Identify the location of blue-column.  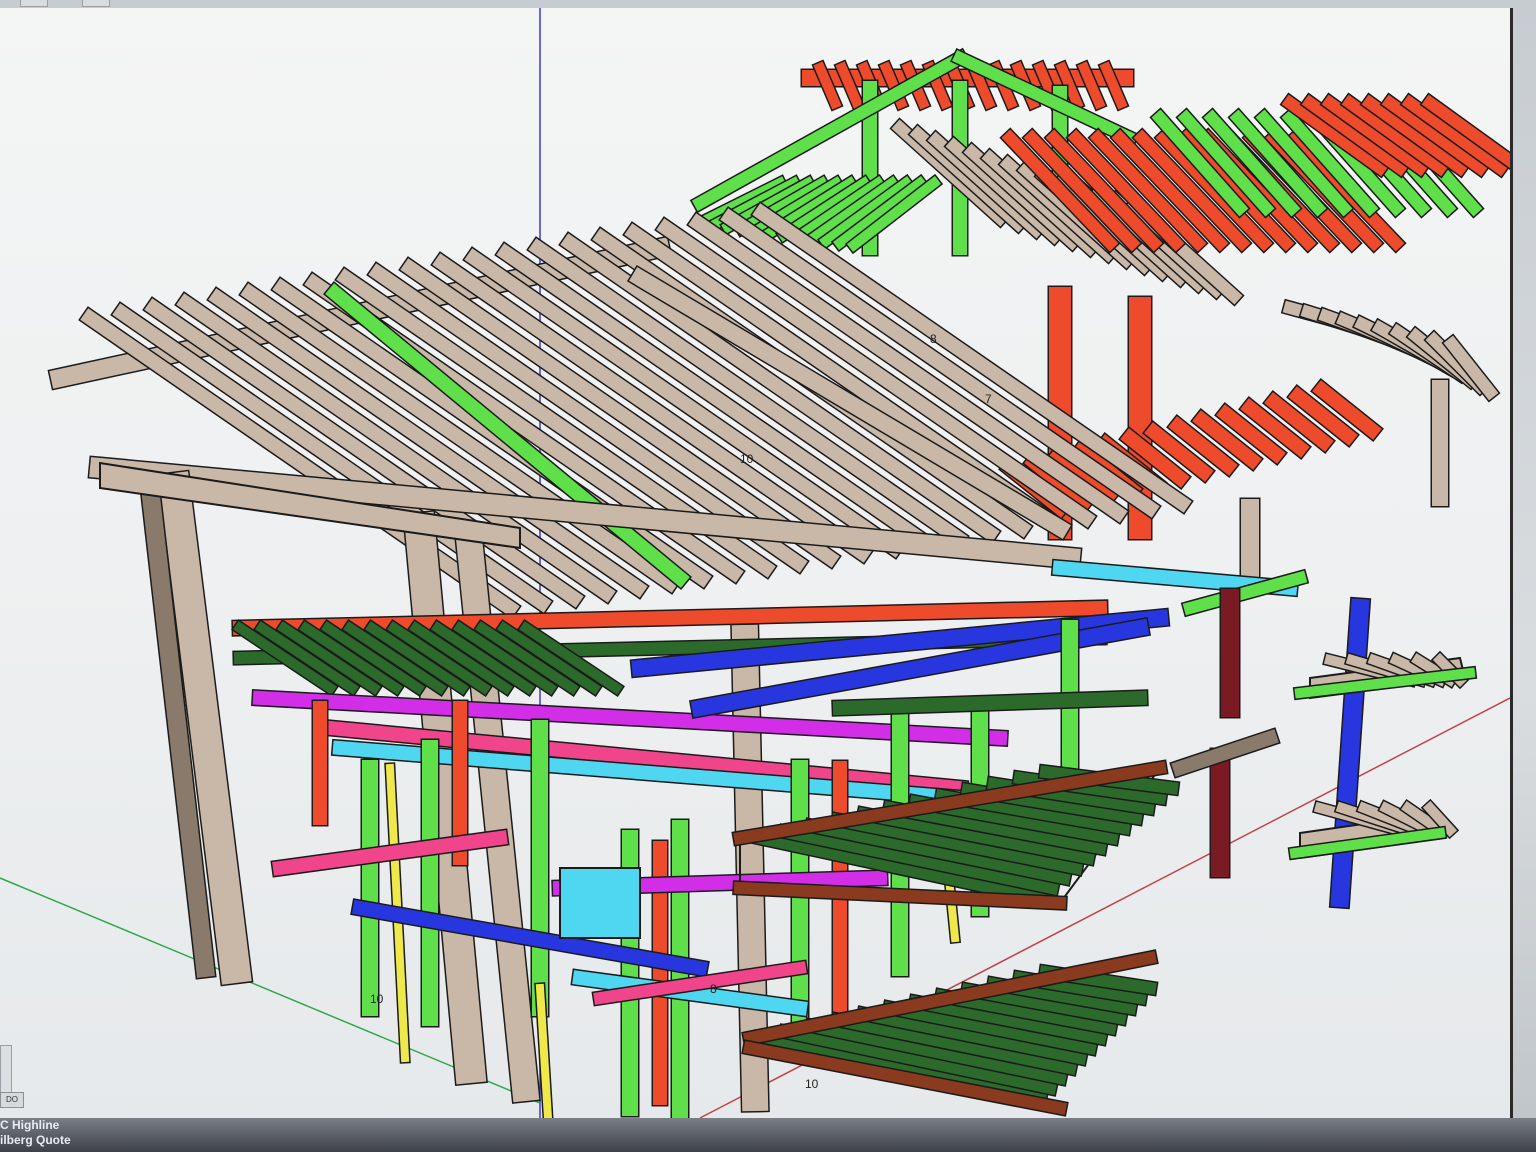
(1350, 753).